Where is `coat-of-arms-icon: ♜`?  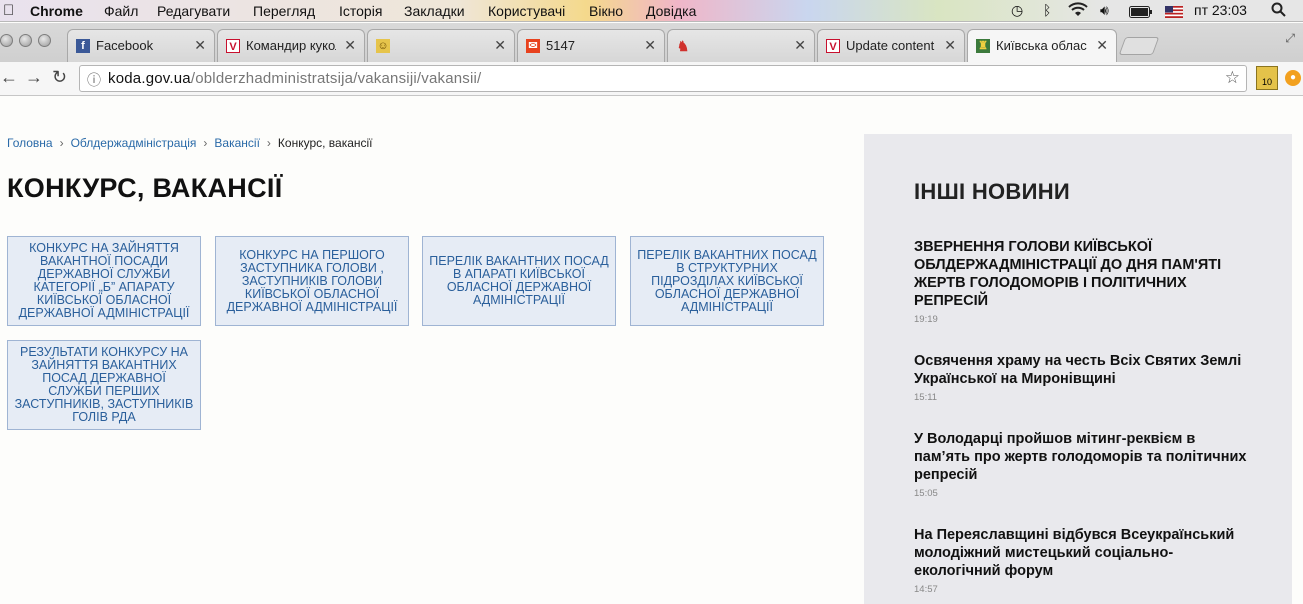
coat-of-arms-icon: ♜ is located at coordinates (983, 46).